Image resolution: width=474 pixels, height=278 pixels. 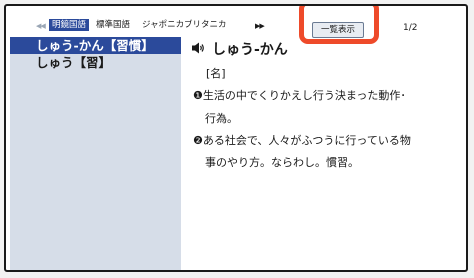 I want to click on headword: しゅう-かん, so click(x=250, y=50).